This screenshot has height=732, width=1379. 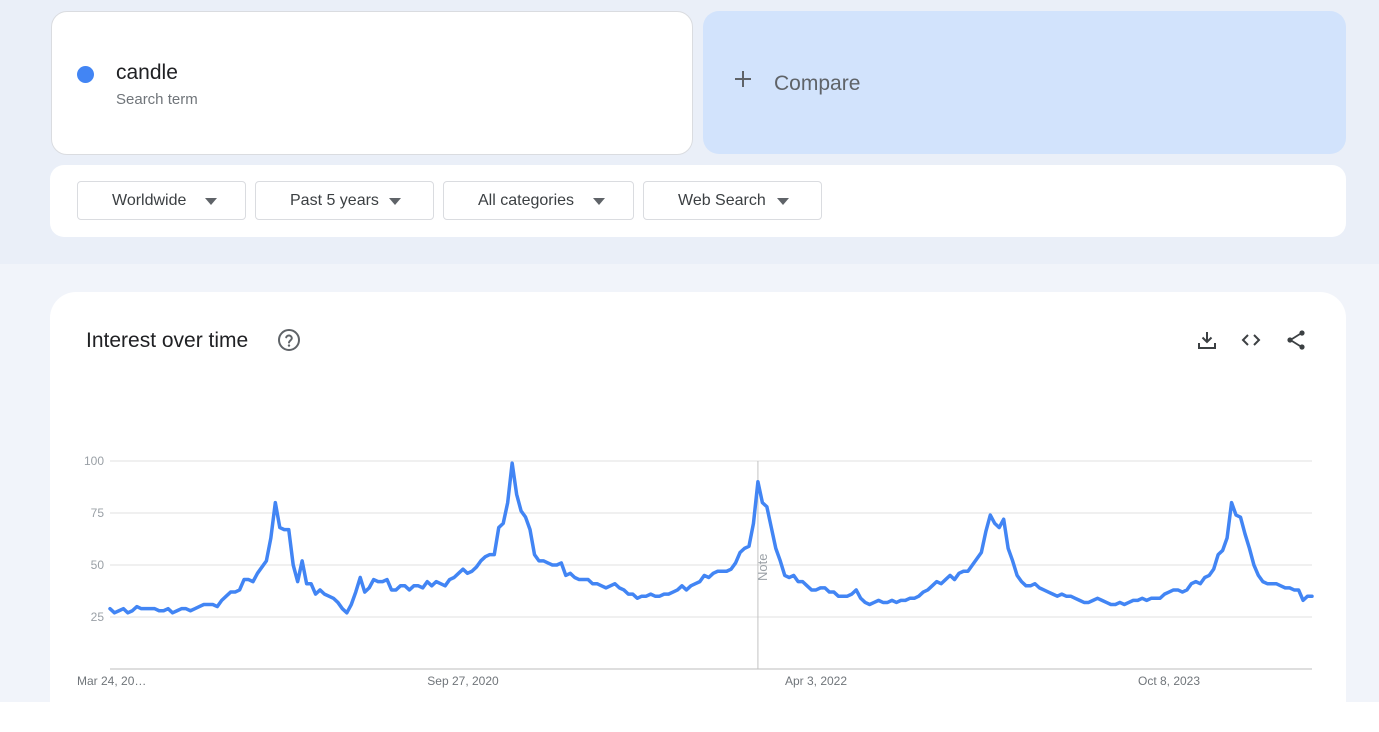 What do you see at coordinates (817, 83) in the screenshot?
I see `compare-label: Compare` at bounding box center [817, 83].